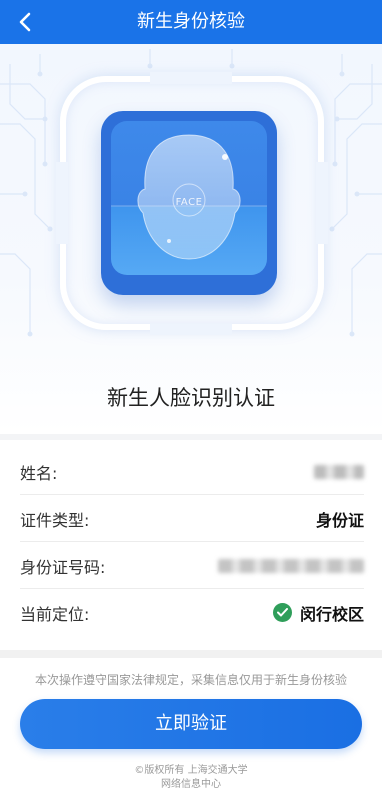  I want to click on row-label: 姓名:, so click(39, 473).